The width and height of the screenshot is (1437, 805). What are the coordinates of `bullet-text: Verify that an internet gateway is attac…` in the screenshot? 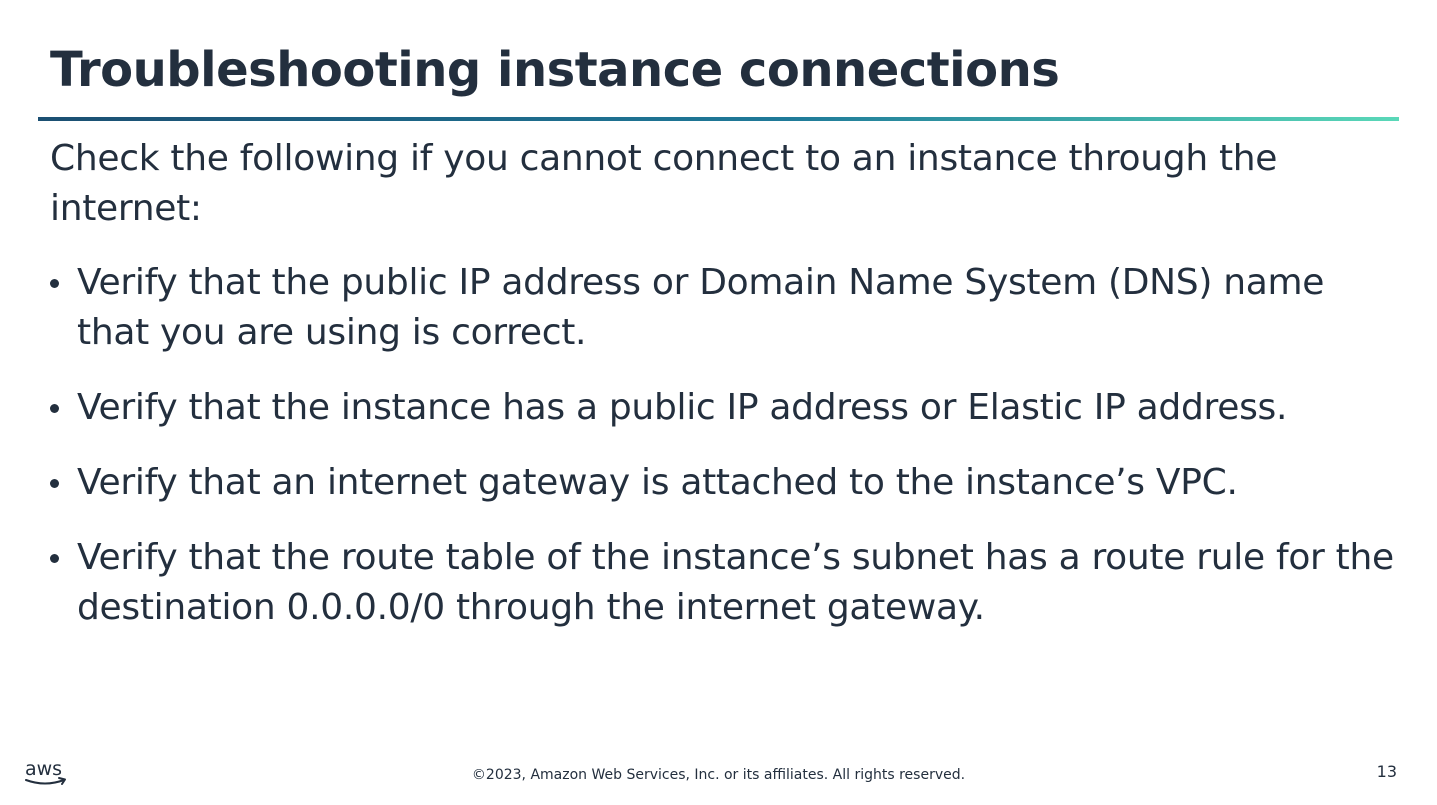 It's located at (657, 482).